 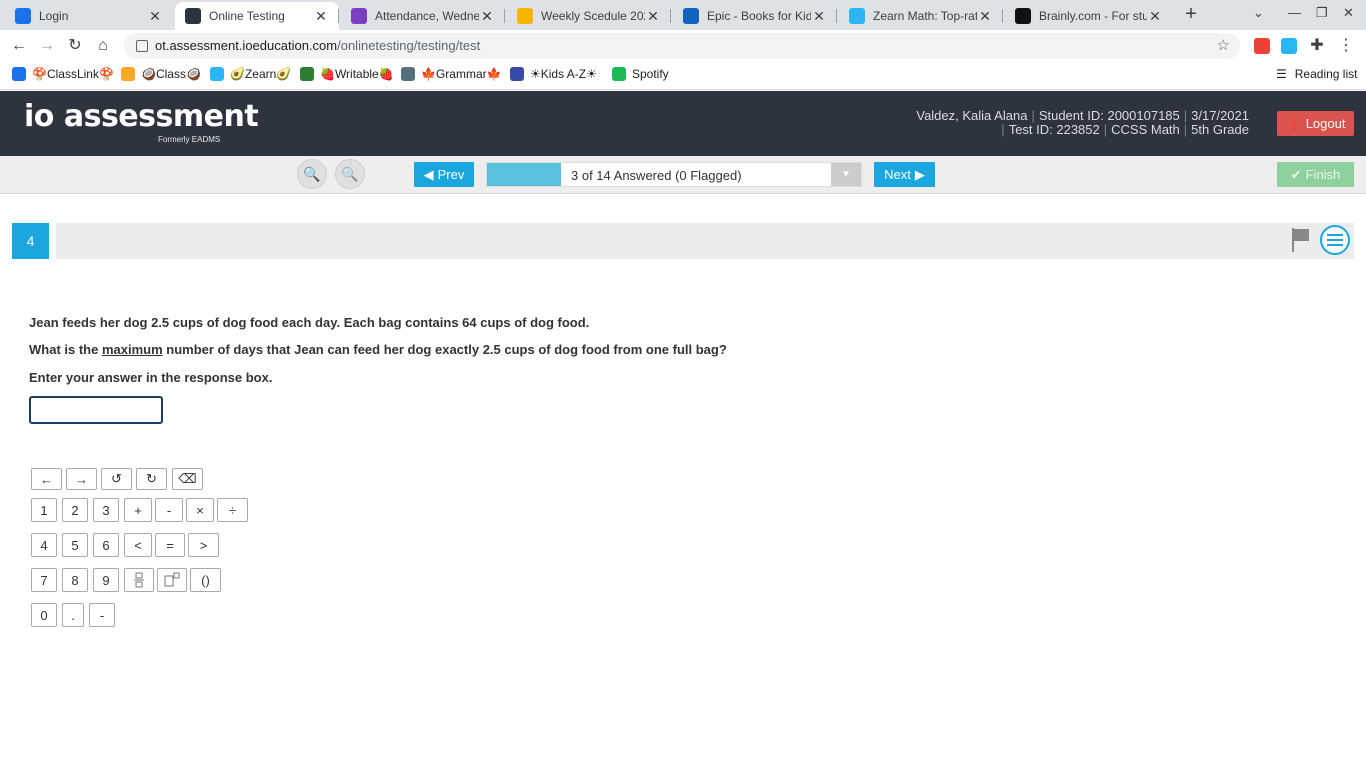 I want to click on key-1: 5, so click(x=75, y=545).